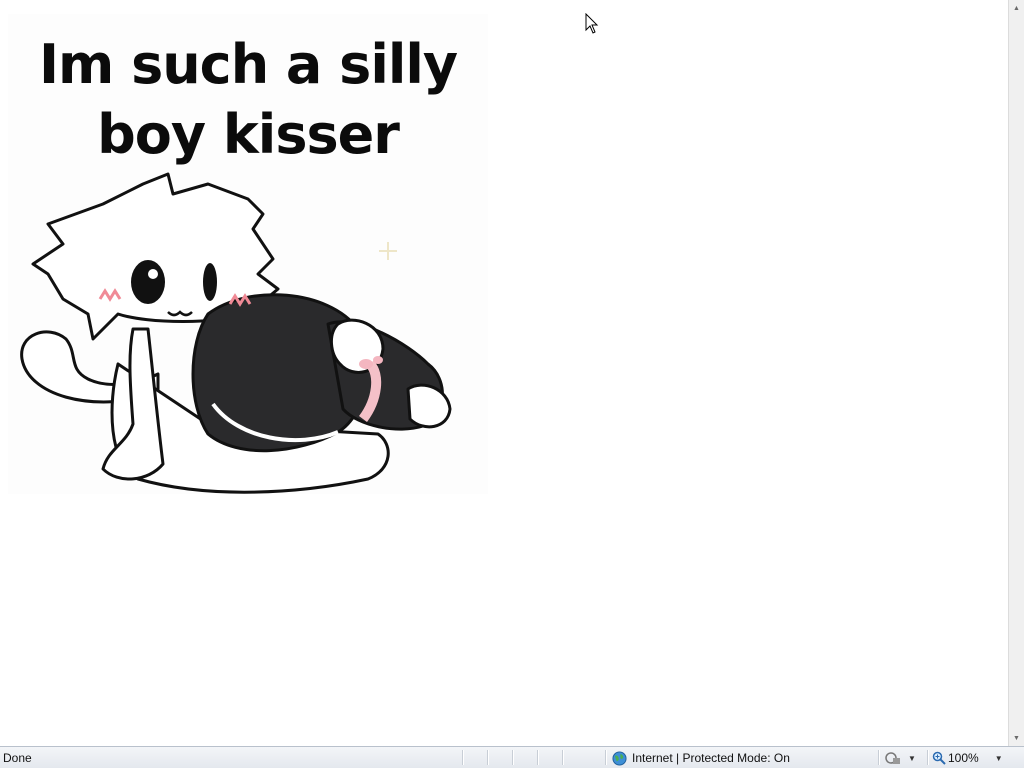 This screenshot has height=768, width=1024. I want to click on zoom-icon, so click(939, 758).